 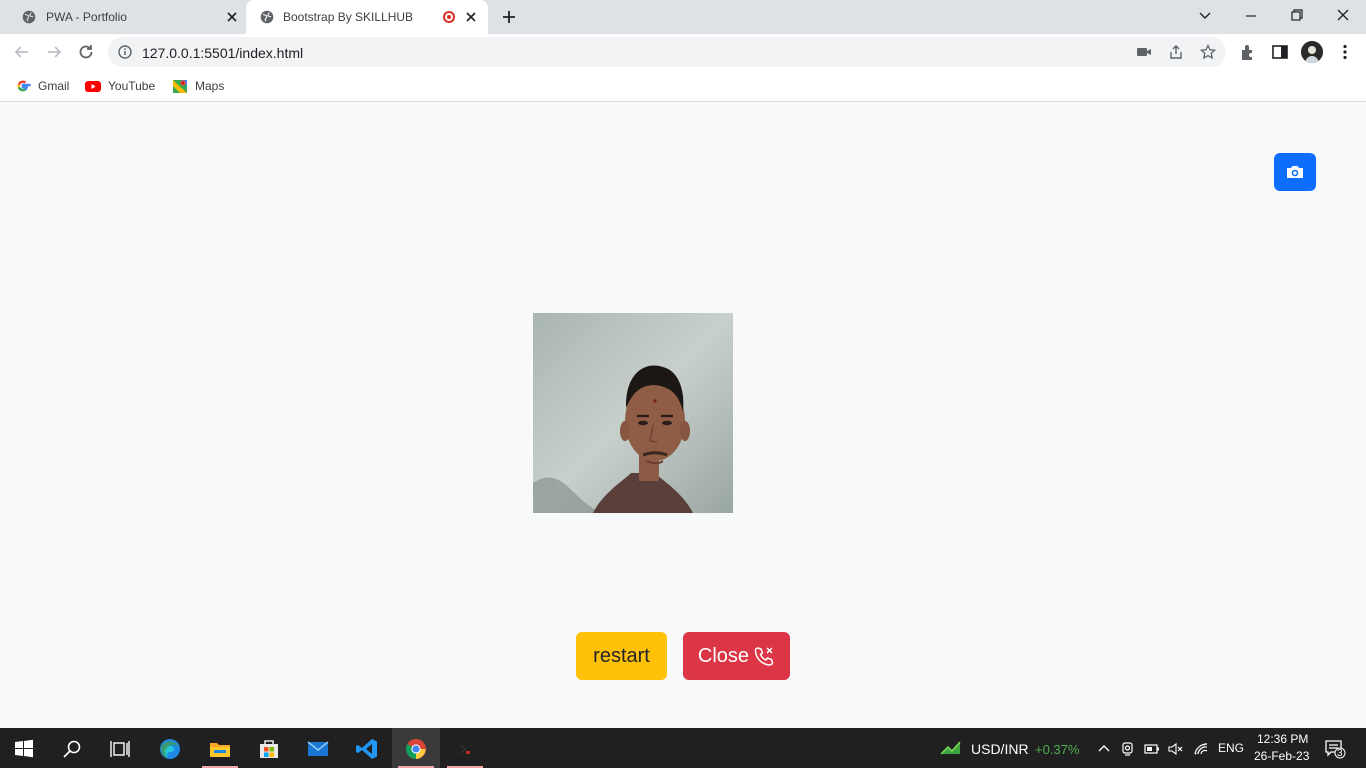 What do you see at coordinates (54, 52) in the screenshot?
I see `forward-icon` at bounding box center [54, 52].